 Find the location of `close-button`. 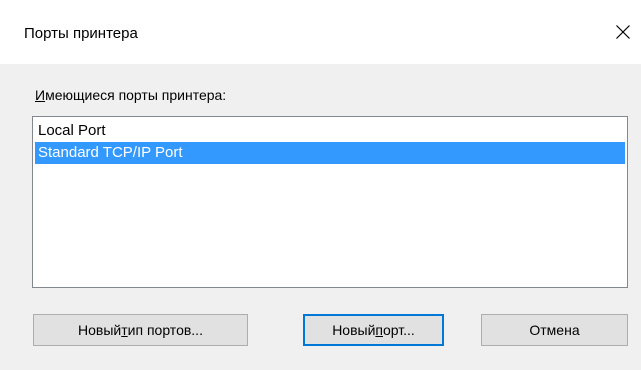

close-button is located at coordinates (623, 32).